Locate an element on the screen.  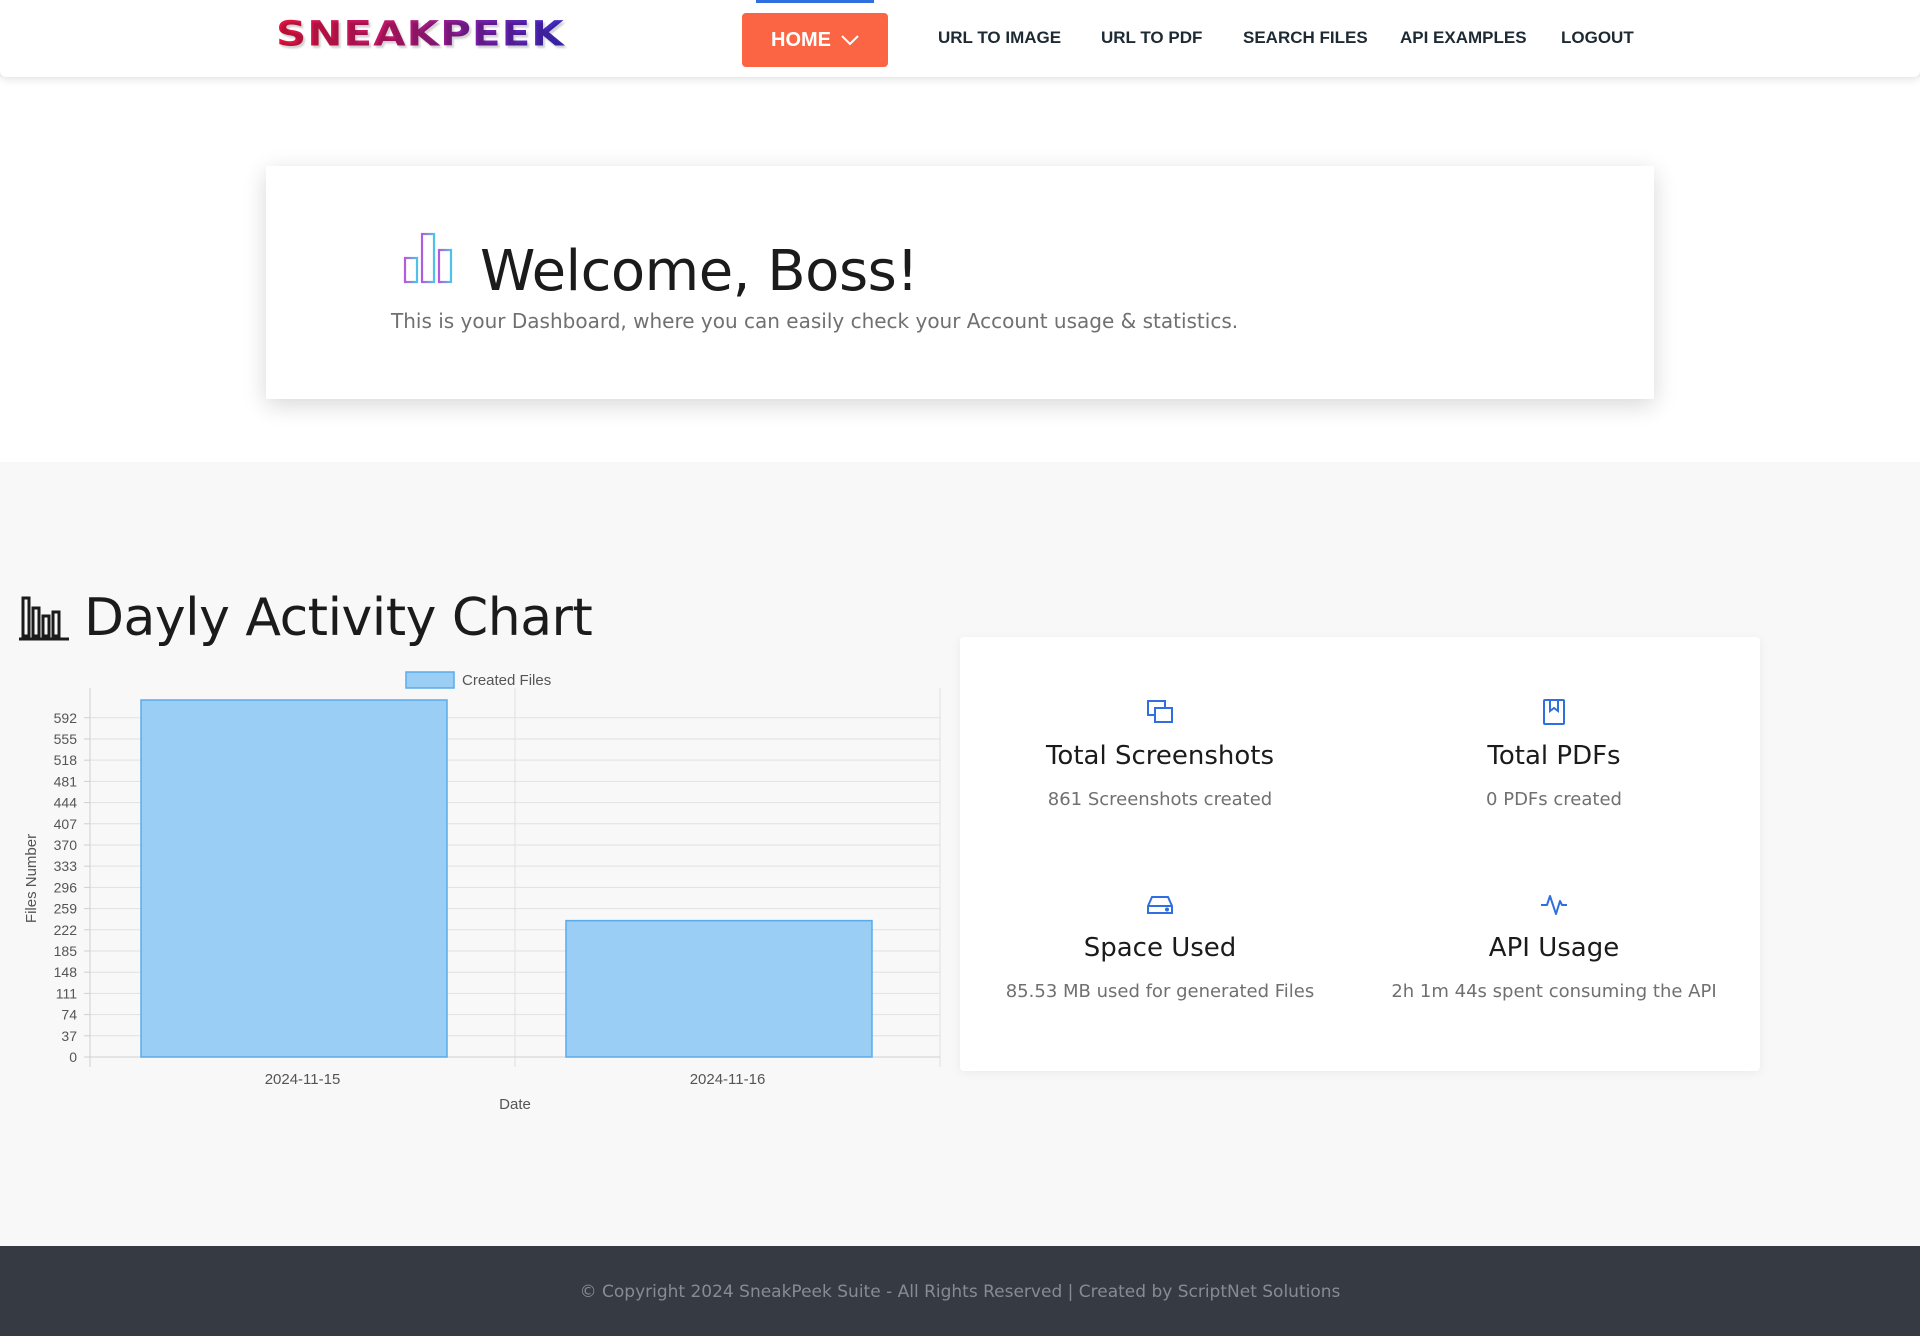
legend-swatch is located at coordinates (430, 680).